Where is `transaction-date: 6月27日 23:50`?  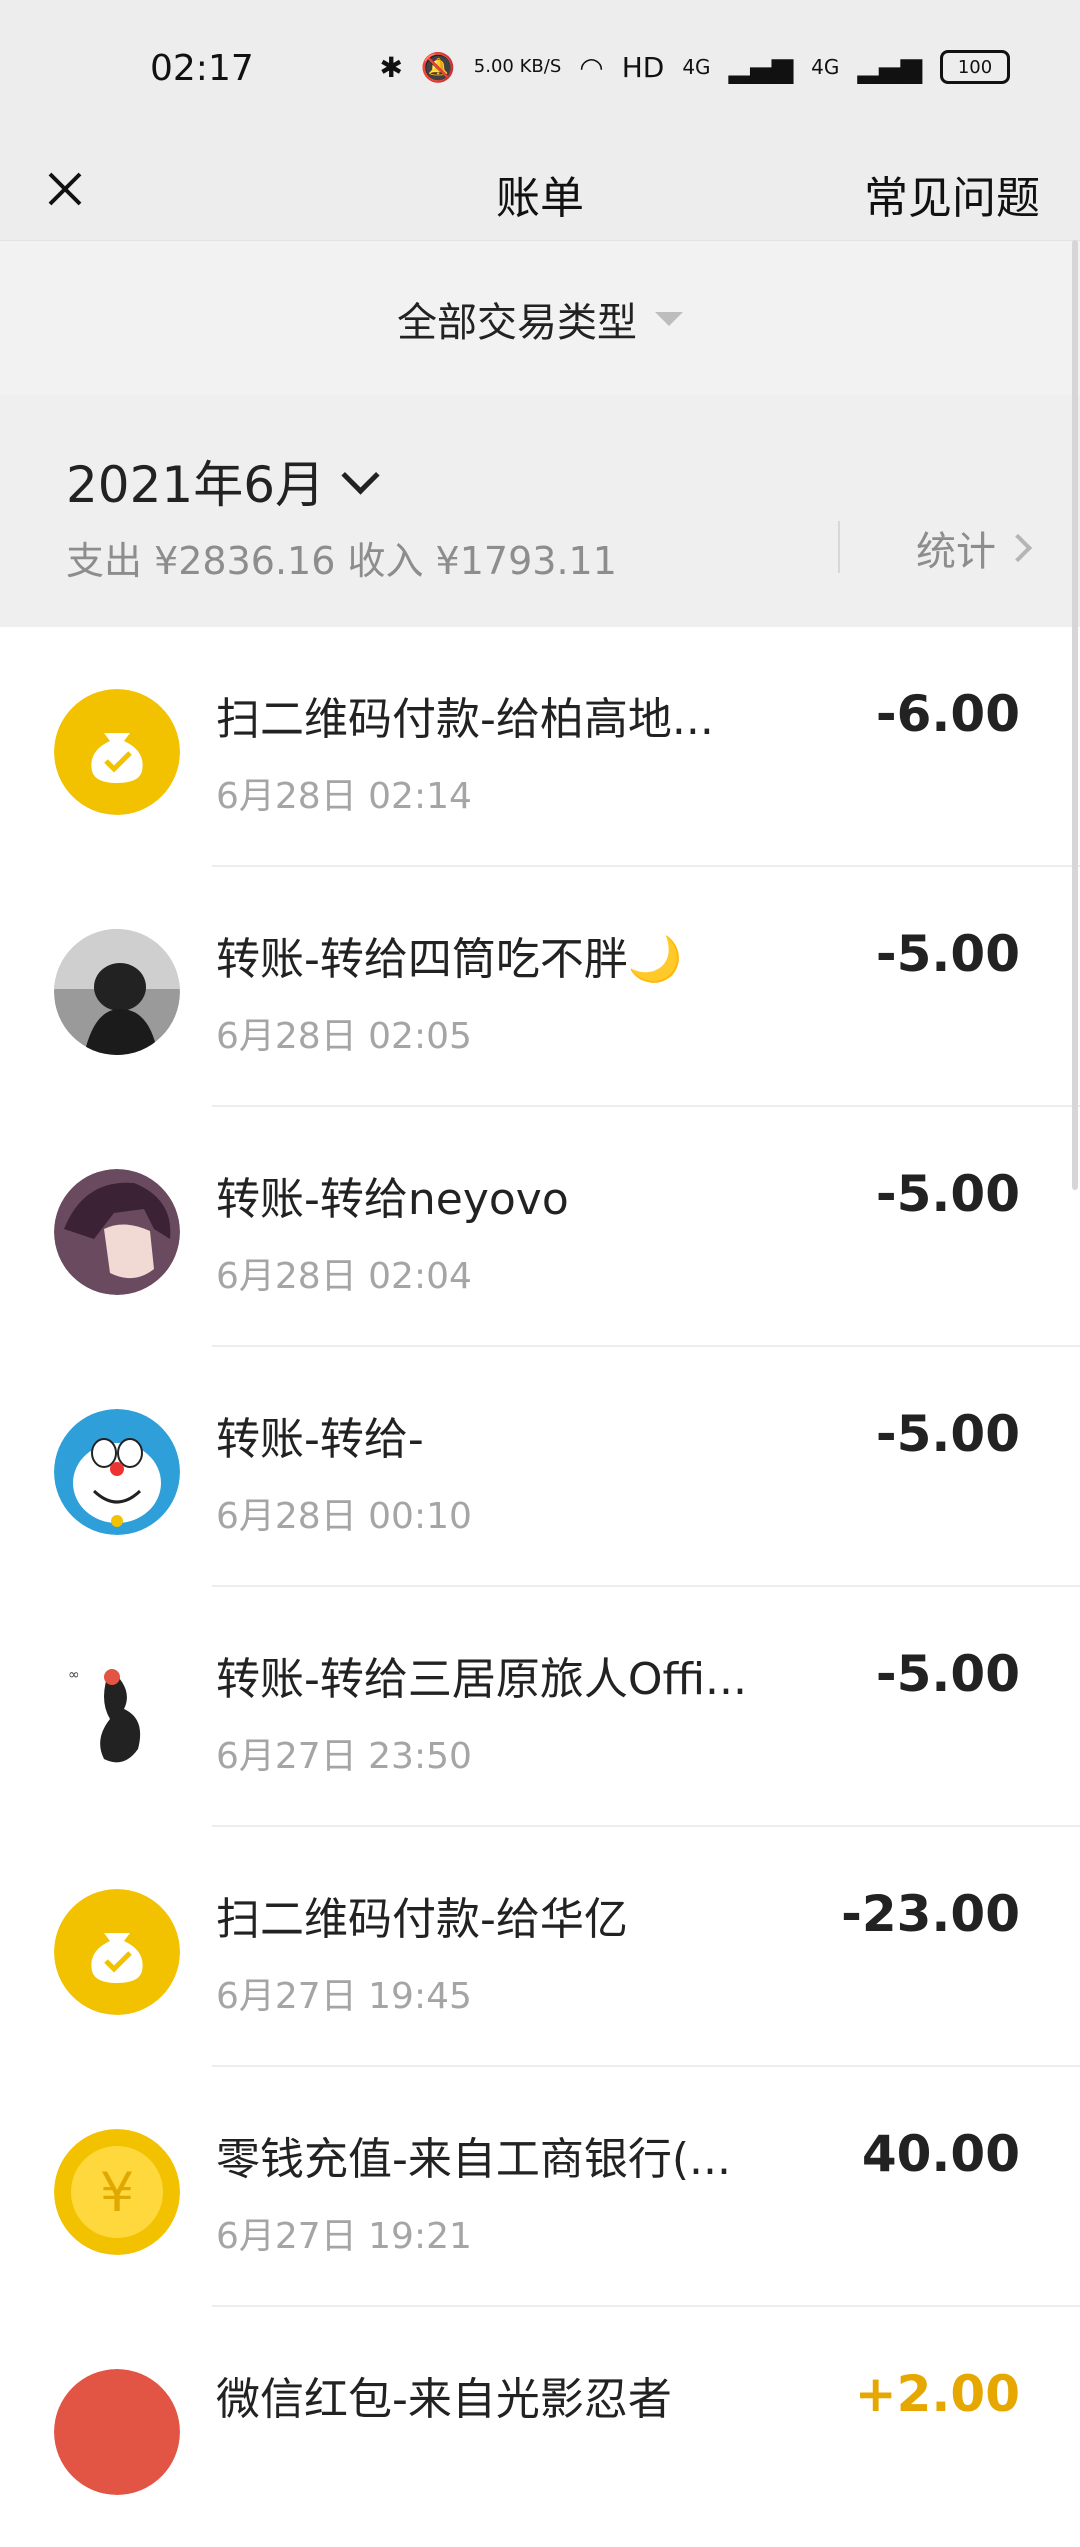 transaction-date: 6月27日 23:50 is located at coordinates (344, 1756).